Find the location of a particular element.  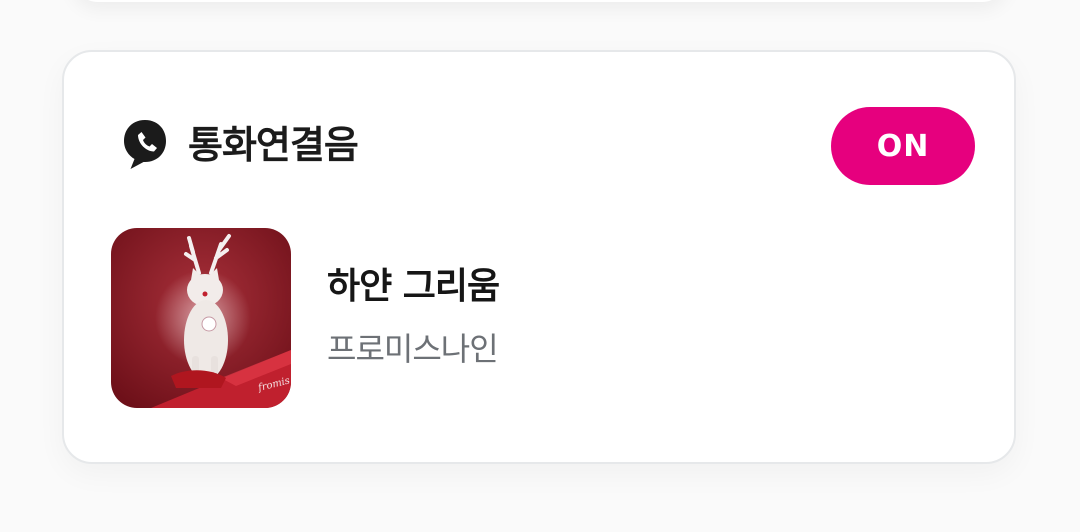

previous-card is located at coordinates (540, 1).